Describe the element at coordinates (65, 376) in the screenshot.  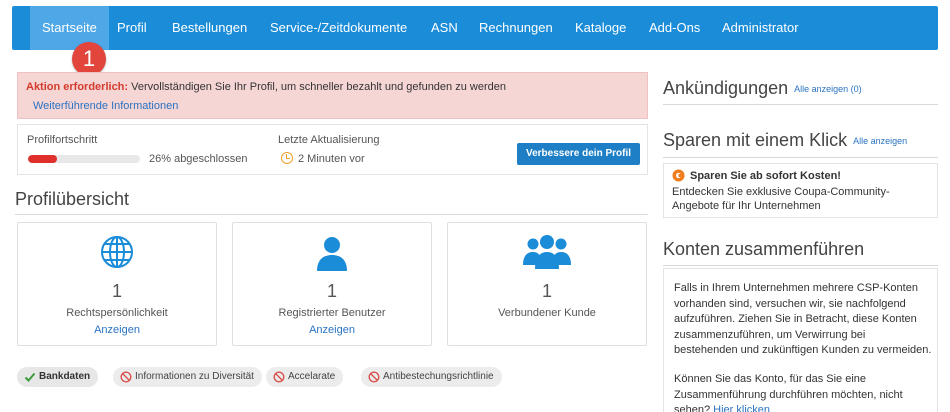
I see `tag-label: Bankdaten` at that location.